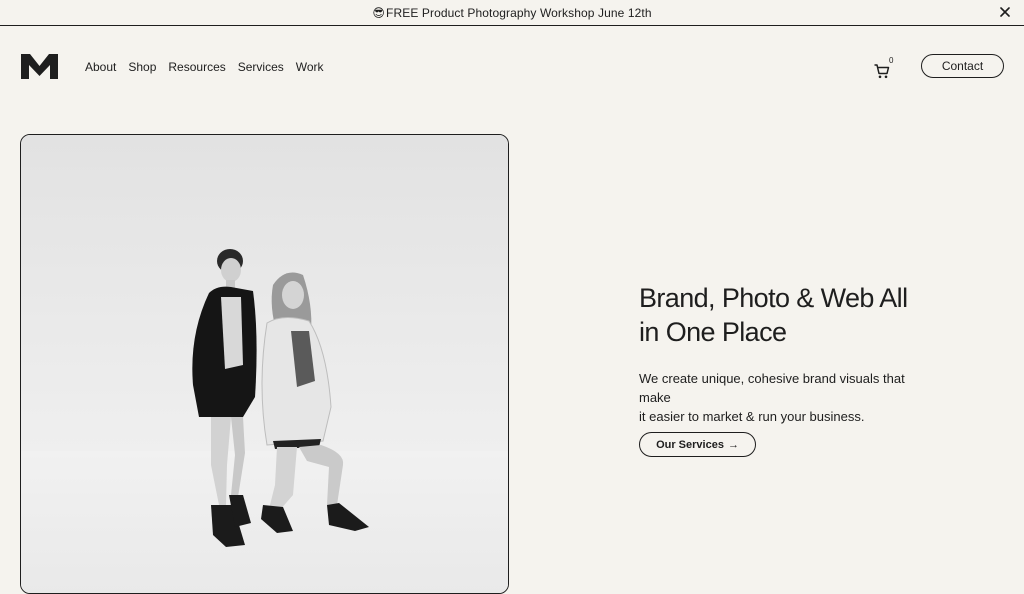 The height and width of the screenshot is (594, 1024). I want to click on nav-item-services: Services, so click(261, 67).